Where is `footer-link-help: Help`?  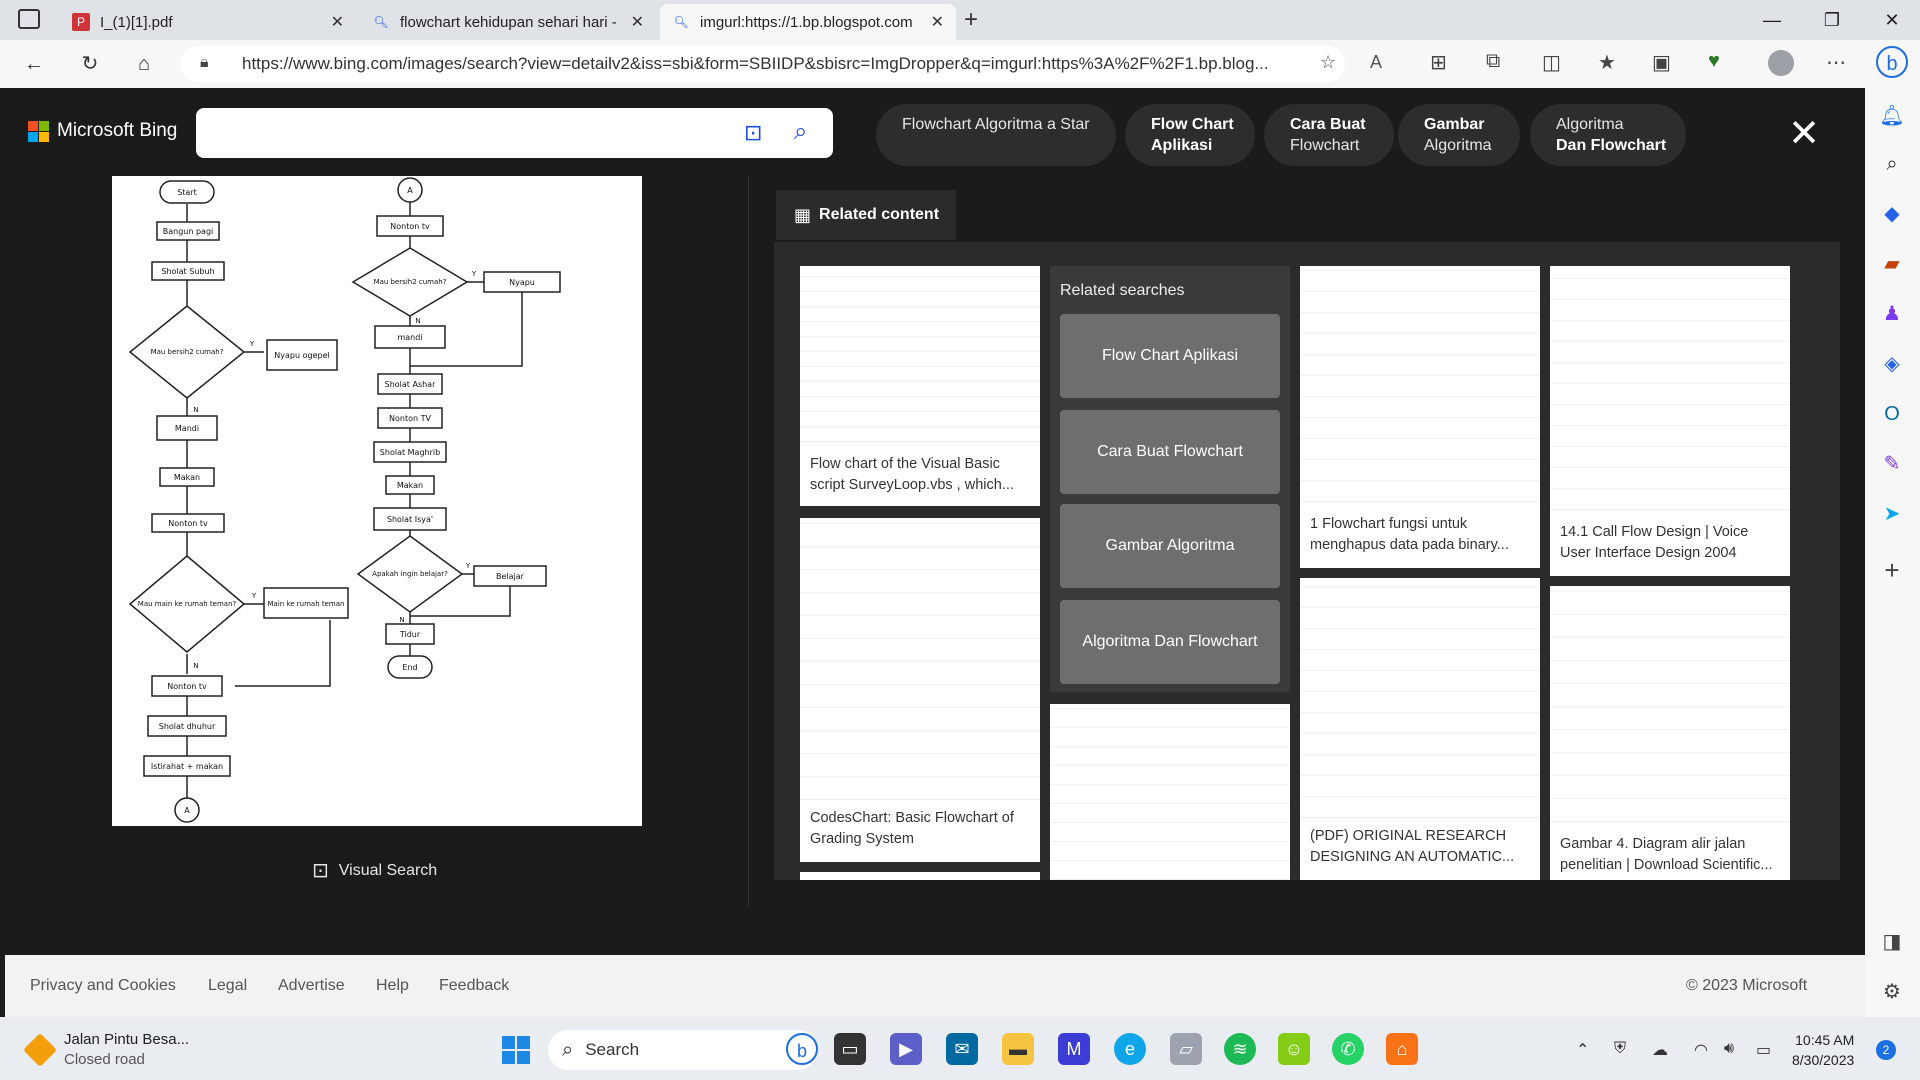 footer-link-help: Help is located at coordinates (392, 986).